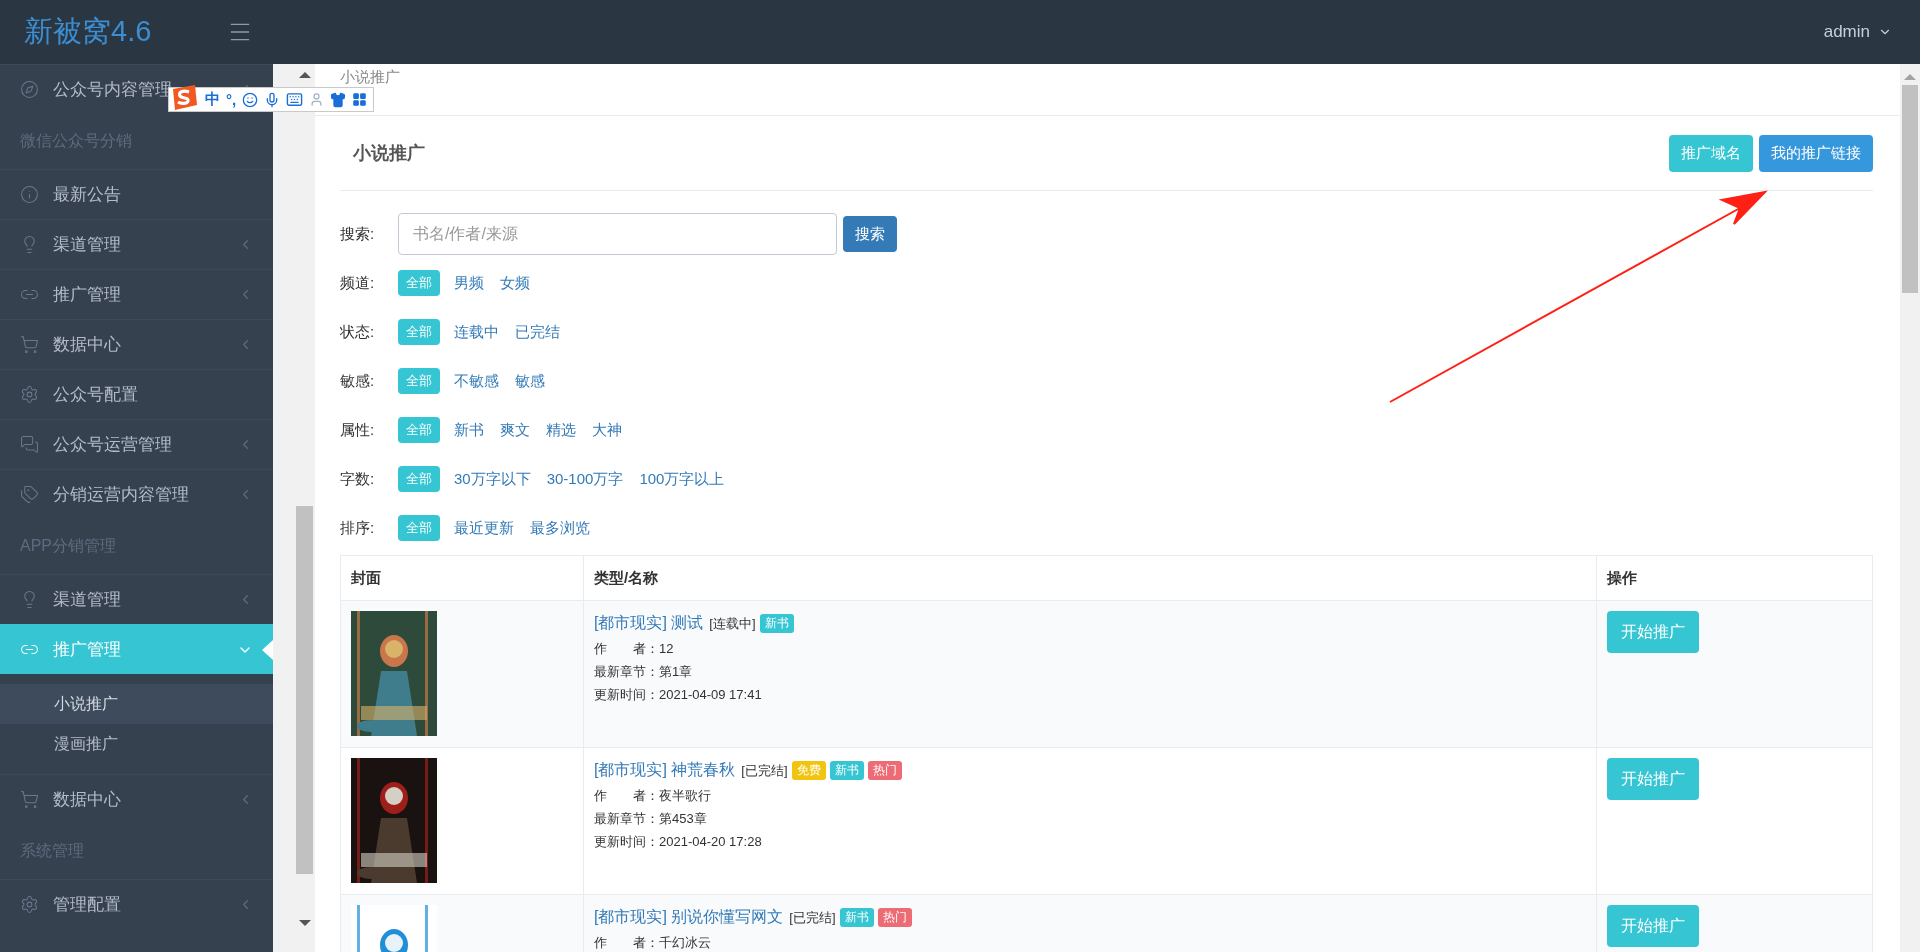 Image resolution: width=1920 pixels, height=952 pixels. Describe the element at coordinates (305, 923) in the screenshot. I see `scroll-down-icon` at that location.